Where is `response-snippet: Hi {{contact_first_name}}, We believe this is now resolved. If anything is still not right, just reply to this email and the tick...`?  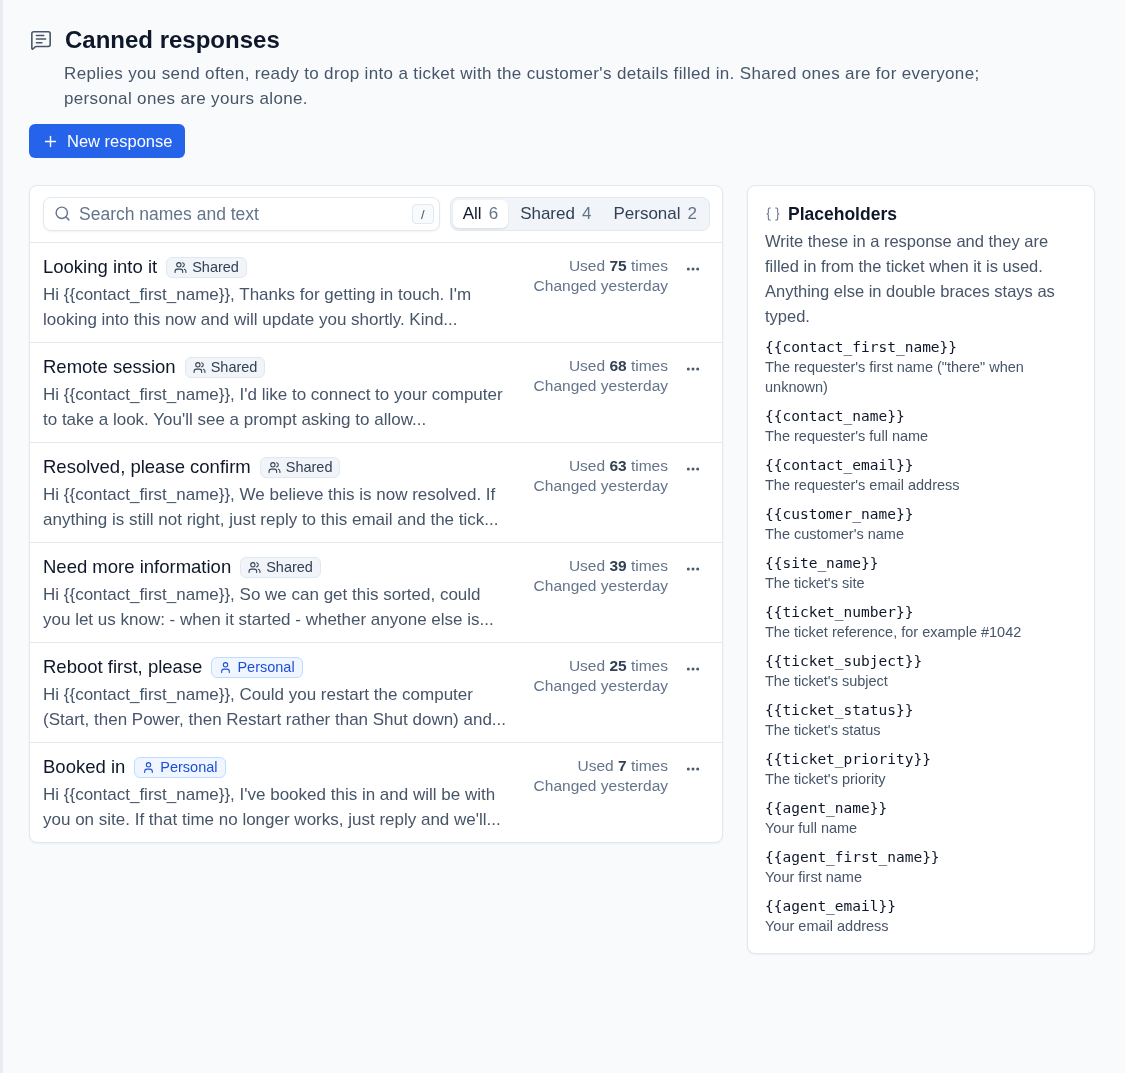 response-snippet: Hi {{contact_first_name}}, We believe this is now resolved. If anything is still not right, just reply to this email and the tick... is located at coordinates (271, 507).